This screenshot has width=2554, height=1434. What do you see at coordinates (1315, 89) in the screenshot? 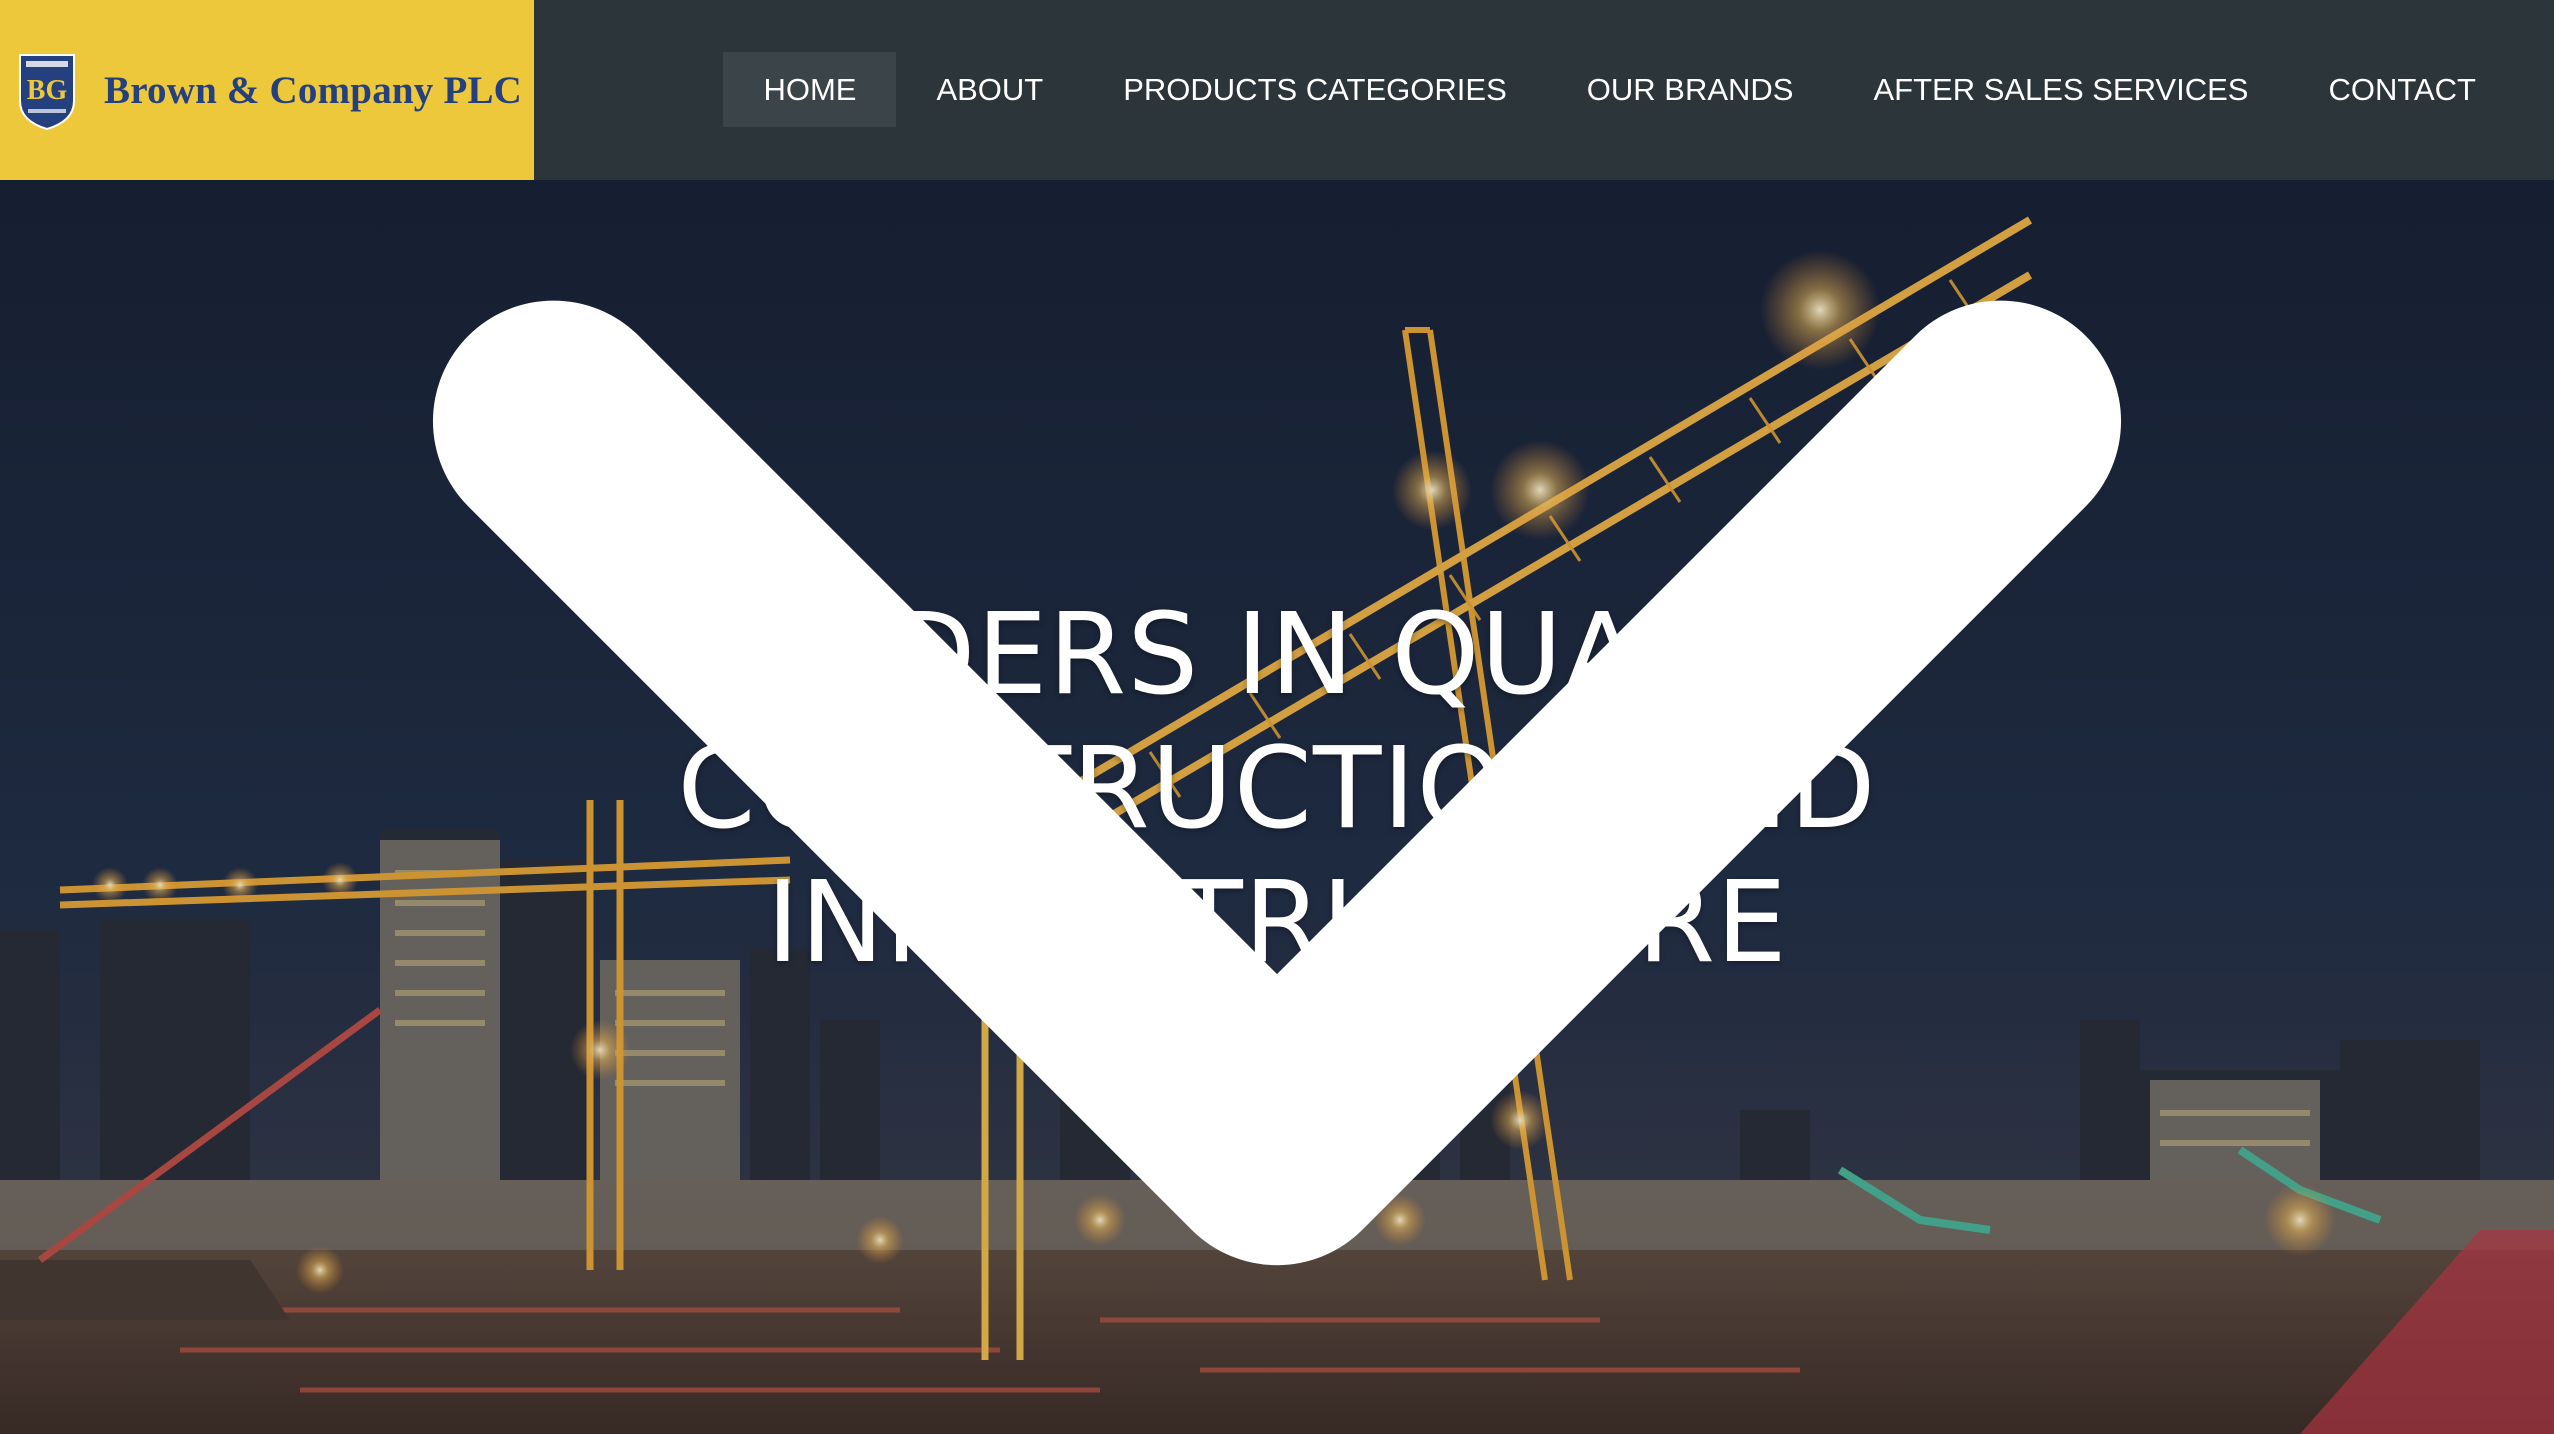
I see `nav-item-products-categories: PRODUCTS CATEGORIES` at bounding box center [1315, 89].